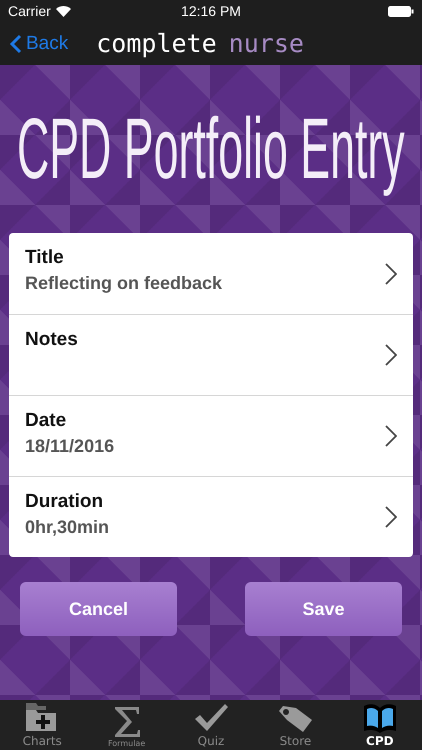 The height and width of the screenshot is (750, 422). Describe the element at coordinates (70, 446) in the screenshot. I see `field-value: 18/11/2016` at that location.